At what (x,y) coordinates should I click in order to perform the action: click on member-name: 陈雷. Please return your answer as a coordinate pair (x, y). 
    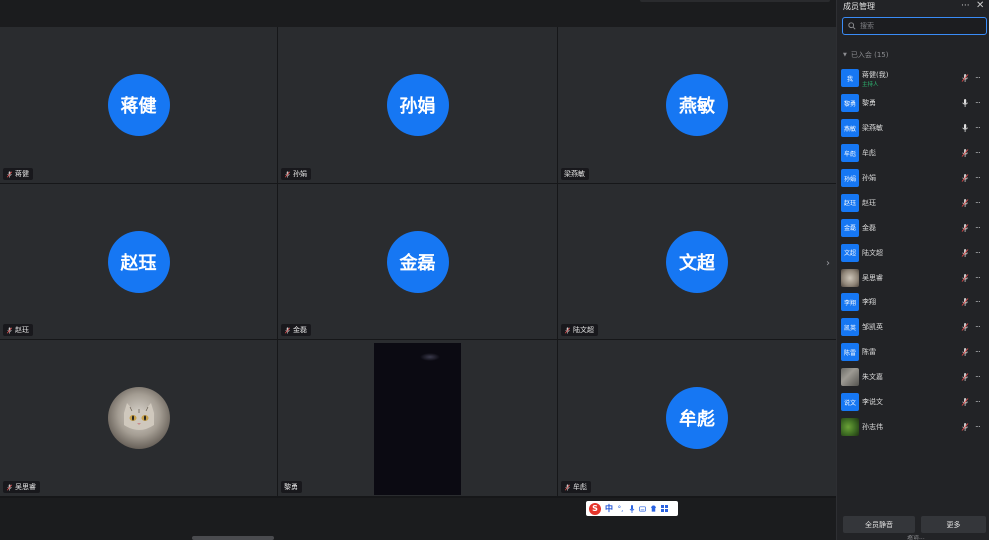
    Looking at the image, I should click on (869, 352).